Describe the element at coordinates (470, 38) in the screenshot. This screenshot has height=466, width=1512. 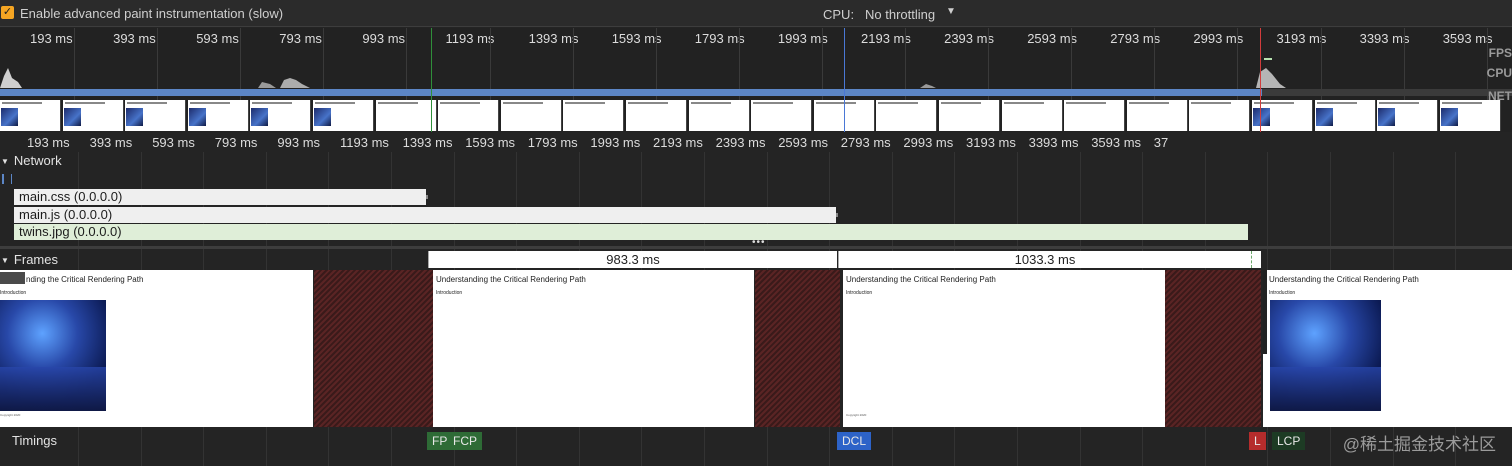
I see `ruler-tick-label: 1193 ms` at that location.